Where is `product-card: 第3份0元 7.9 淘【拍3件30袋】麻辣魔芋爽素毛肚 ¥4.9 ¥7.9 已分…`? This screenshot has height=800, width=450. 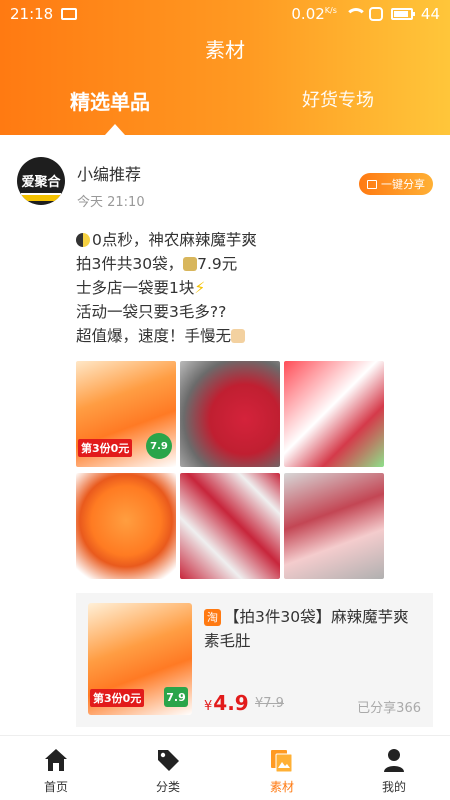
product-card: 第3份0元 7.9 淘【拍3件30袋】麻辣魔芋爽素毛肚 ¥4.9 ¥7.9 已分… is located at coordinates (254, 660).